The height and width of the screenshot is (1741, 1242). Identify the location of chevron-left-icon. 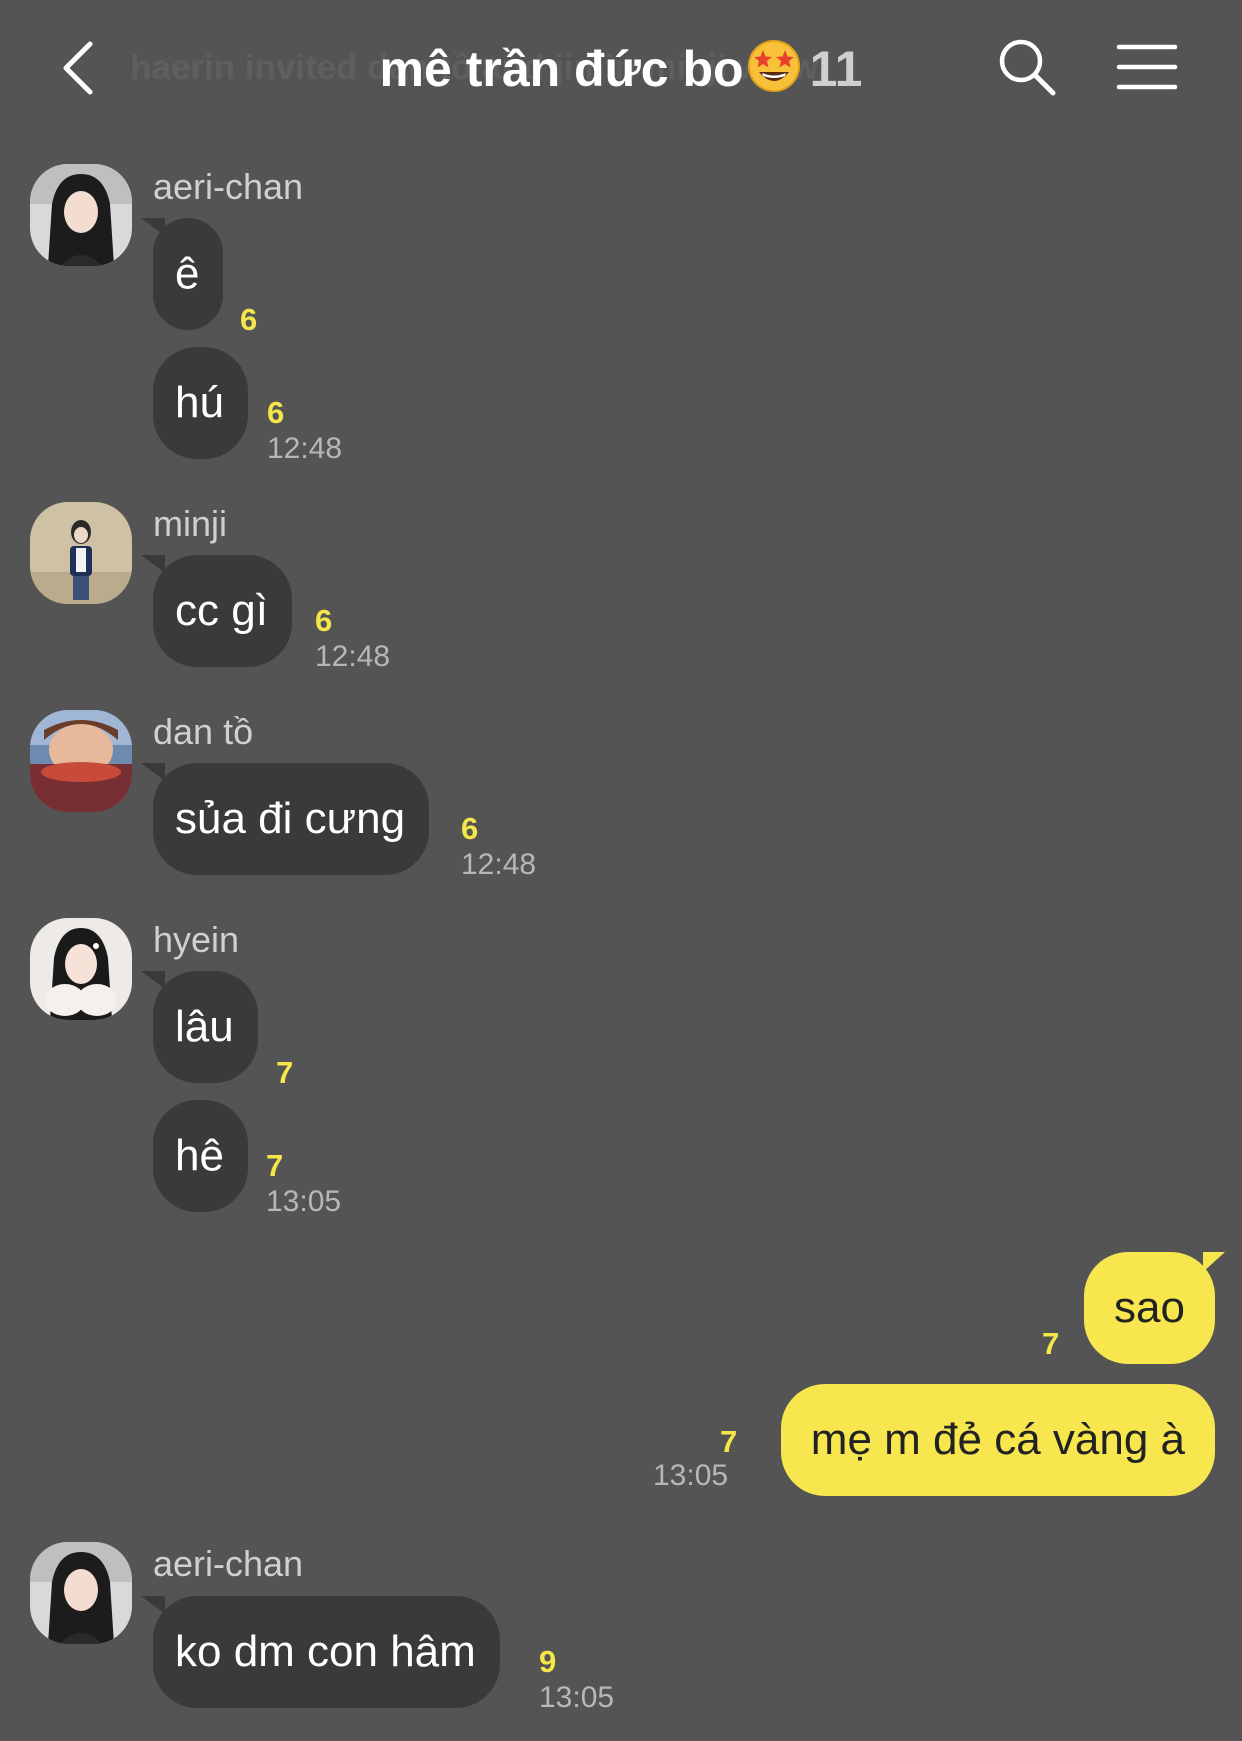
(79, 68).